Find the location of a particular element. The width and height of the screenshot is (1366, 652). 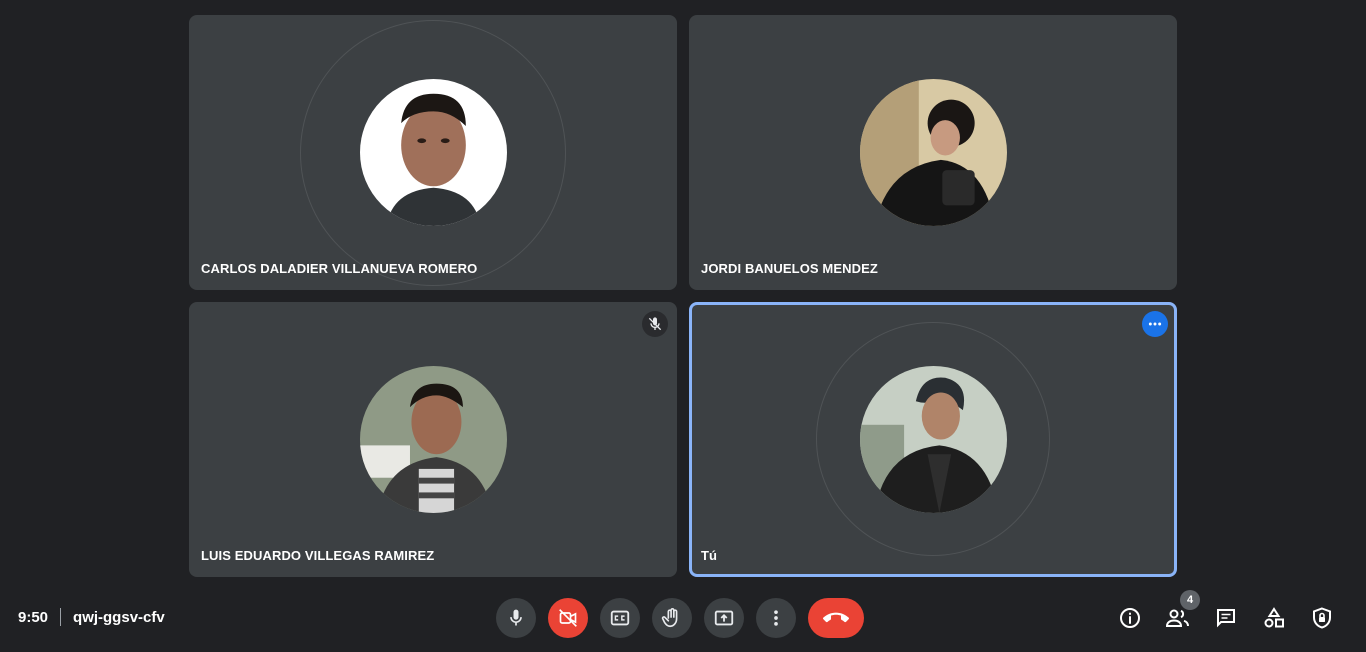

camera-off-icon is located at coordinates (568, 618).